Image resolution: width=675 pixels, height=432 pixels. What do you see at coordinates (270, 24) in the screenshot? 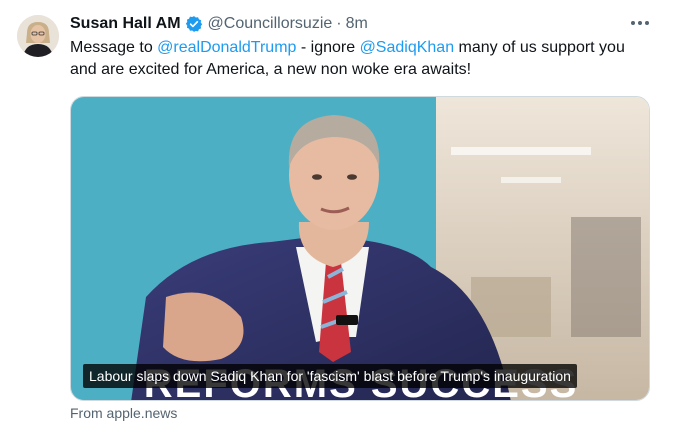
I see `handle: @Councillorsuzie` at bounding box center [270, 24].